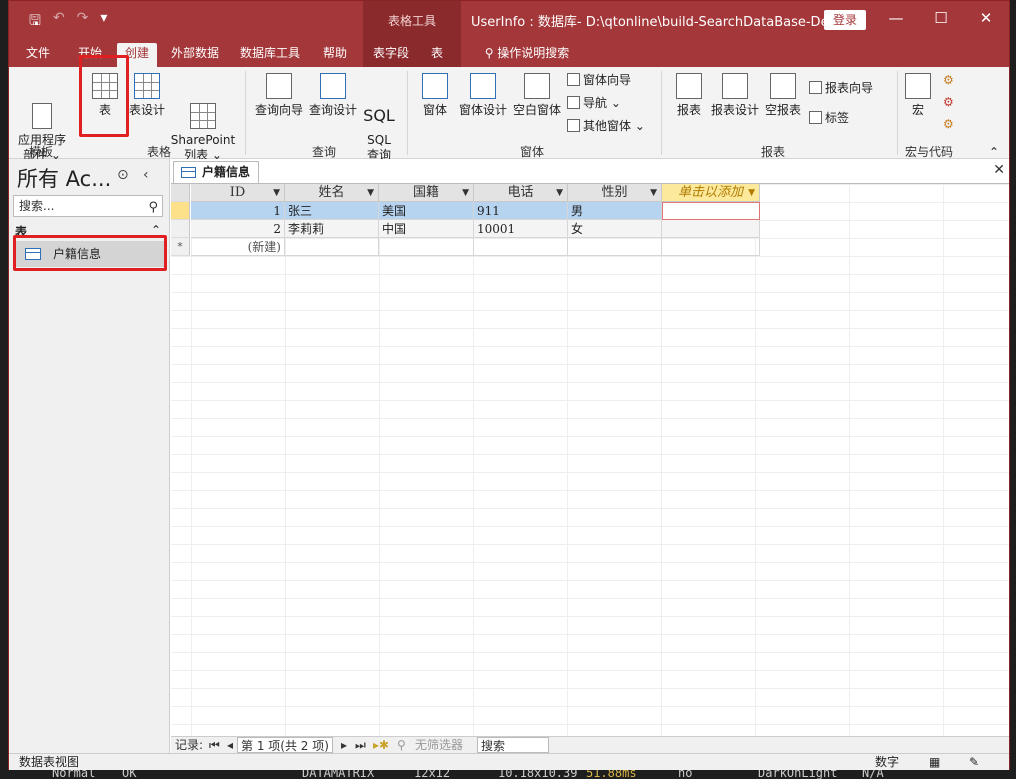 Image resolution: width=1016 pixels, height=779 pixels. What do you see at coordinates (123, 175) in the screenshot?
I see `nav-pane-menu-icon: ⊙` at bounding box center [123, 175].